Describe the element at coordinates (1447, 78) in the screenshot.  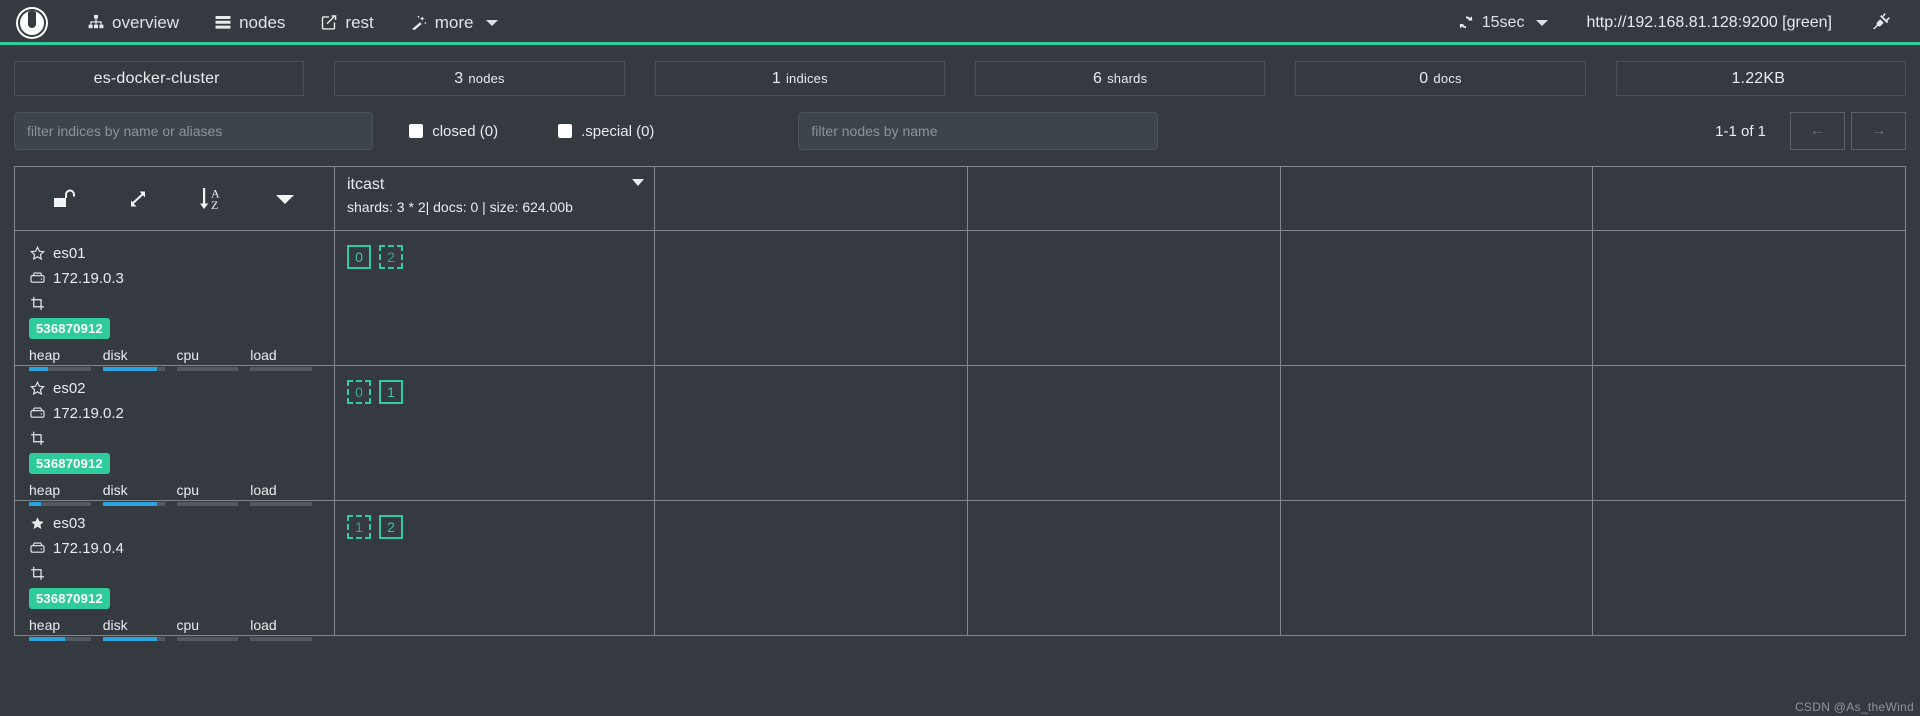
I see `stat-docs-label: docs` at that location.